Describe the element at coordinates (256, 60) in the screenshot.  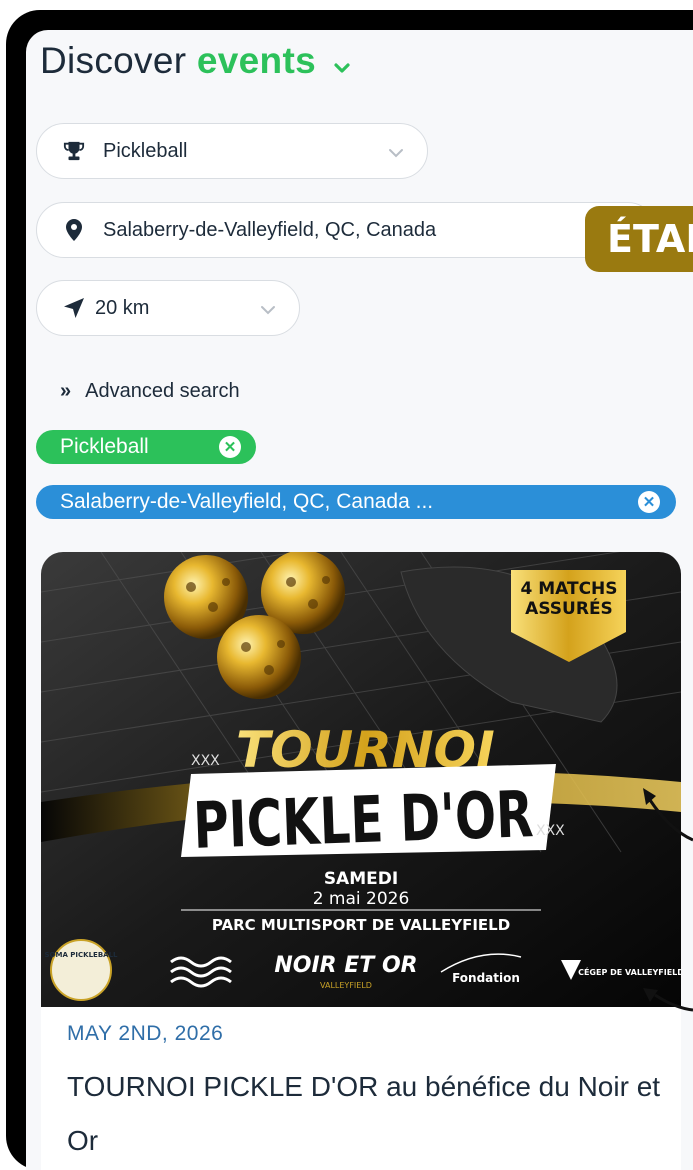
I see `title-accent: events` at that location.